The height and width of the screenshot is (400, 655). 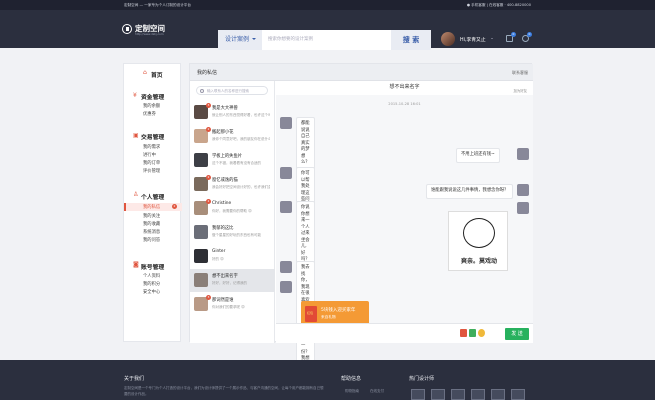 What do you see at coordinates (219, 251) in the screenshot?
I see `contact-name: Ginter` at bounding box center [219, 251].